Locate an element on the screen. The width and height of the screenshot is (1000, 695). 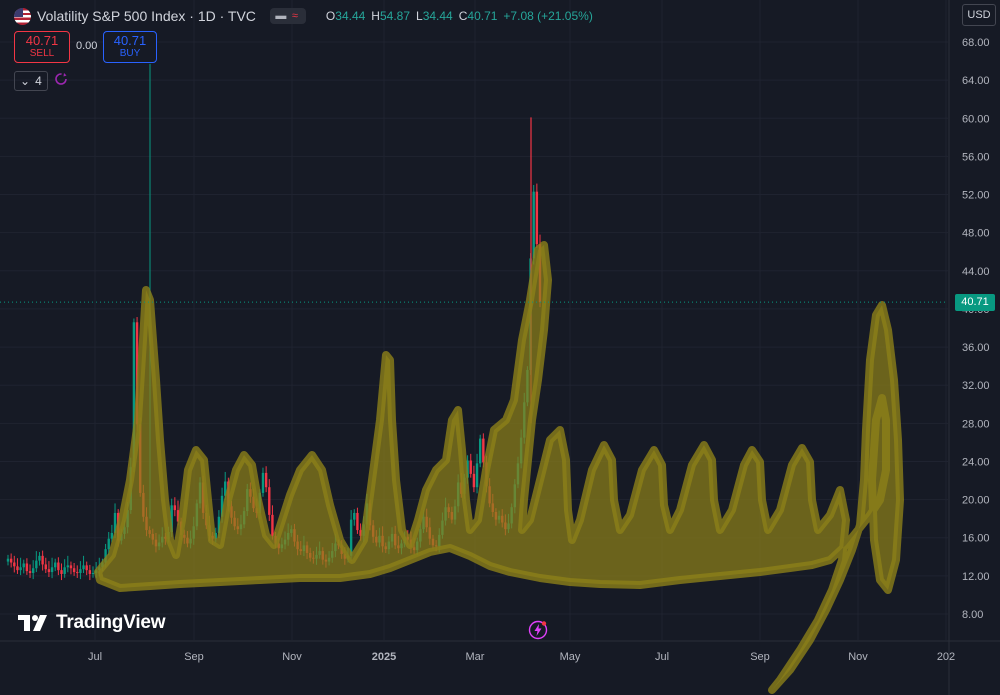
currency-select: USD is located at coordinates (979, 15).